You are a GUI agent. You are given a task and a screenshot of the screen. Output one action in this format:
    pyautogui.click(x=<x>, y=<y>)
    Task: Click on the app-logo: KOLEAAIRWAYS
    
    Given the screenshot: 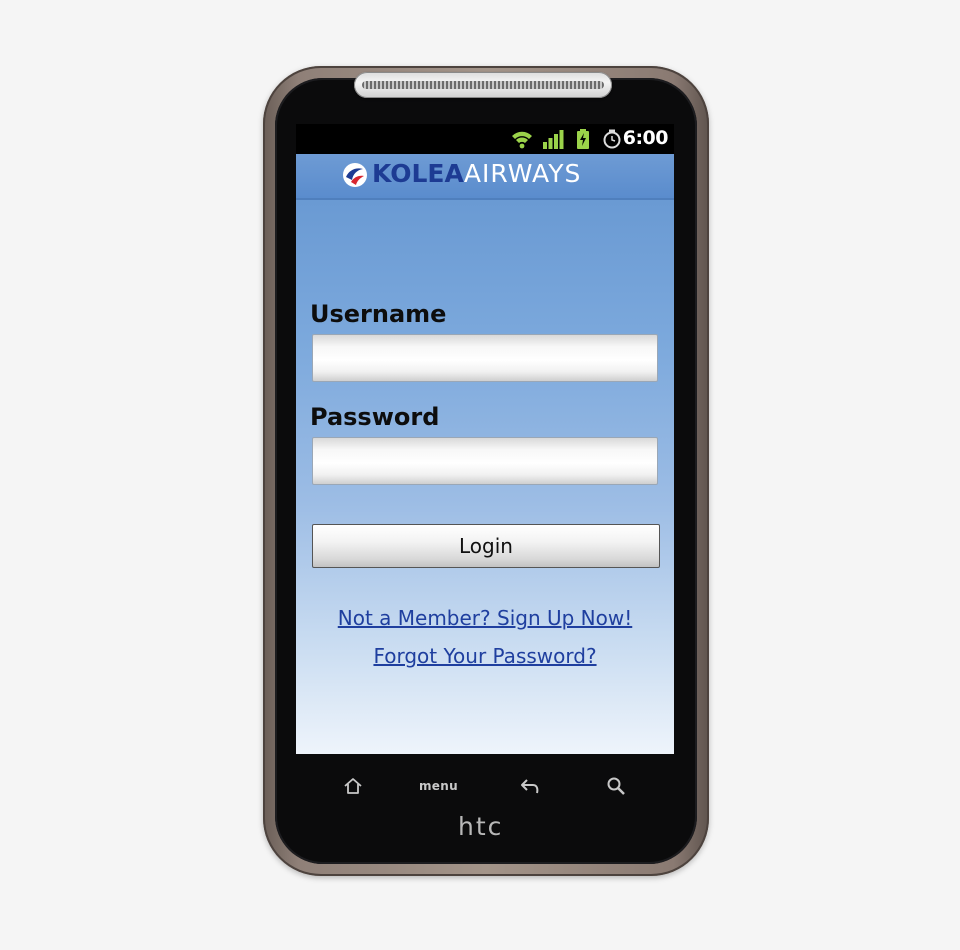 What is the action you would take?
    pyautogui.click(x=476, y=173)
    